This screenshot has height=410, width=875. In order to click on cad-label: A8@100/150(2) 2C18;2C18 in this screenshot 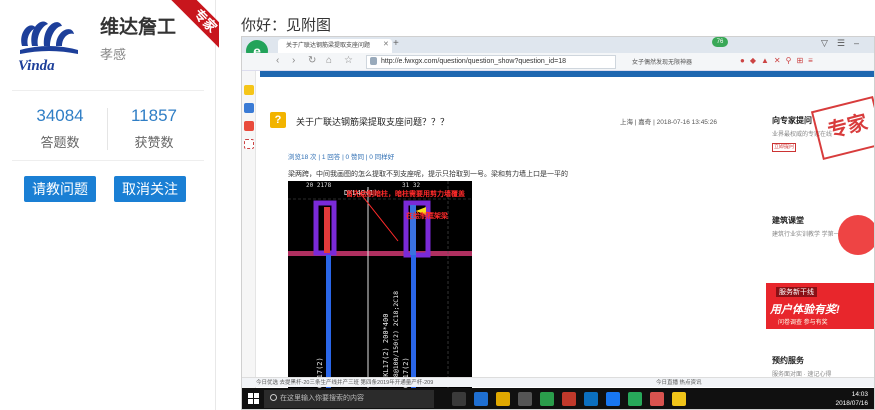, I will do `click(396, 336)`.